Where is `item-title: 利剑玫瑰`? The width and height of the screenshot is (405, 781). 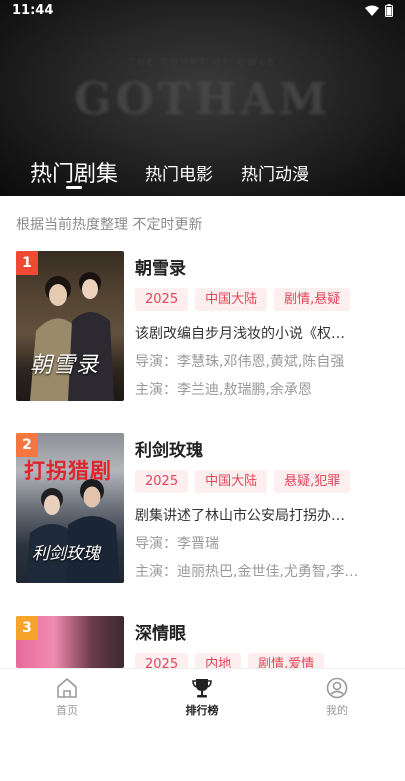 item-title: 利剑玫瑰 is located at coordinates (169, 448).